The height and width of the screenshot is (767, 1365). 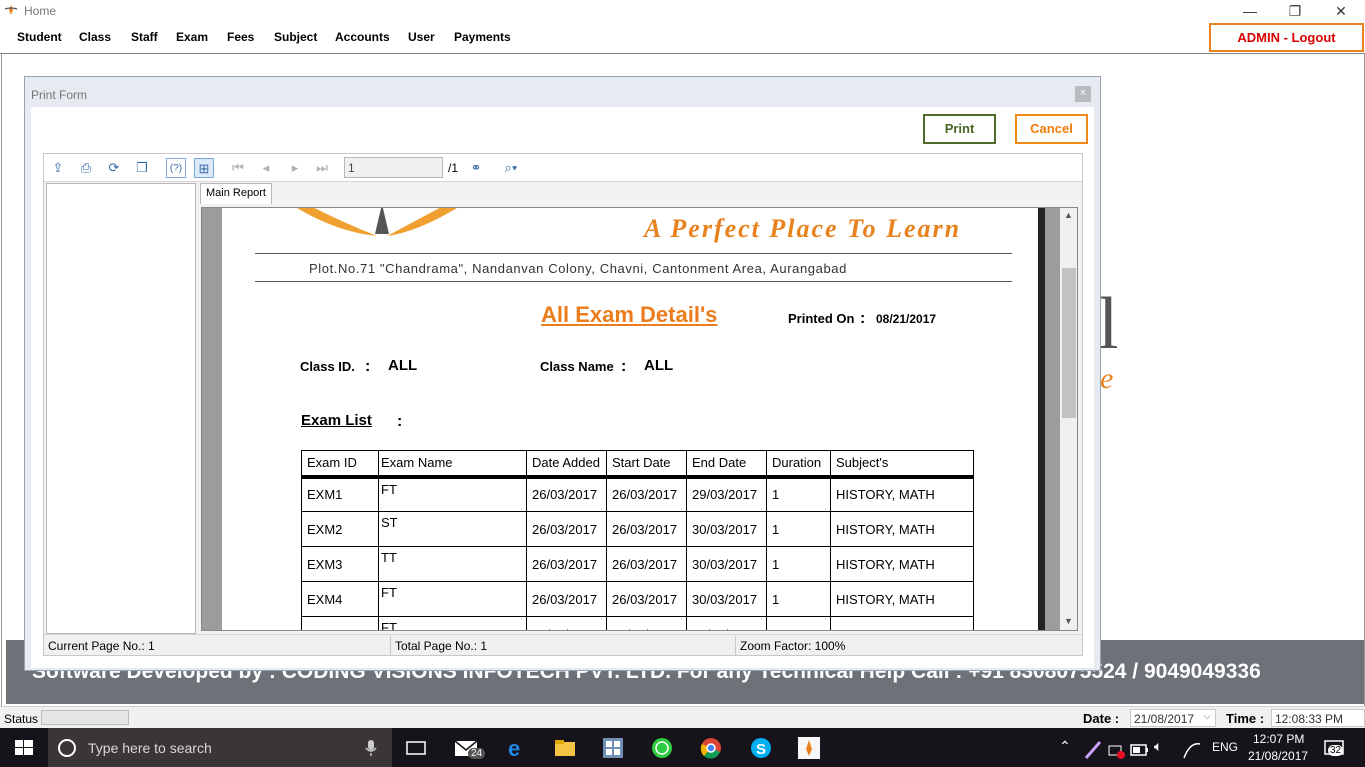 I want to click on menu-payments: Payments, so click(x=482, y=37).